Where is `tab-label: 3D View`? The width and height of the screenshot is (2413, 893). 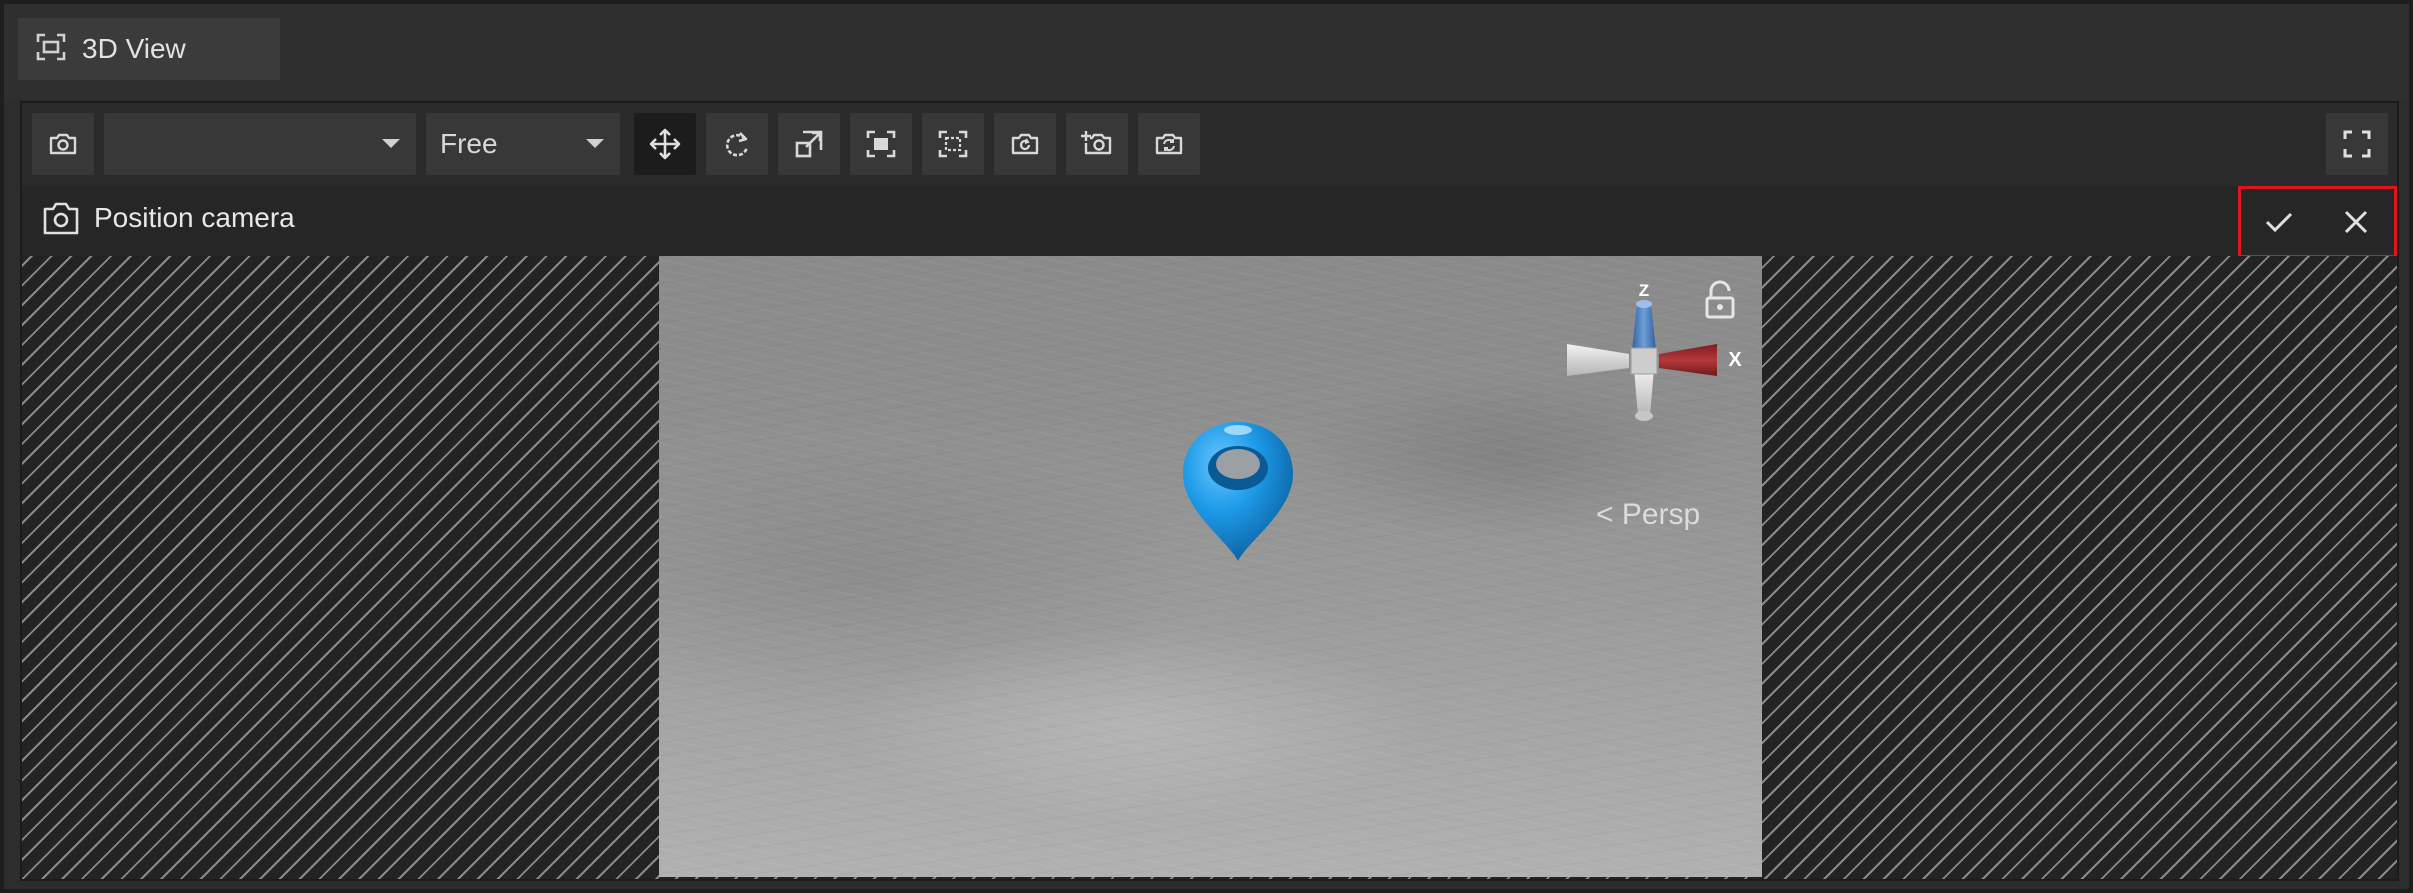
tab-label: 3D View is located at coordinates (134, 48).